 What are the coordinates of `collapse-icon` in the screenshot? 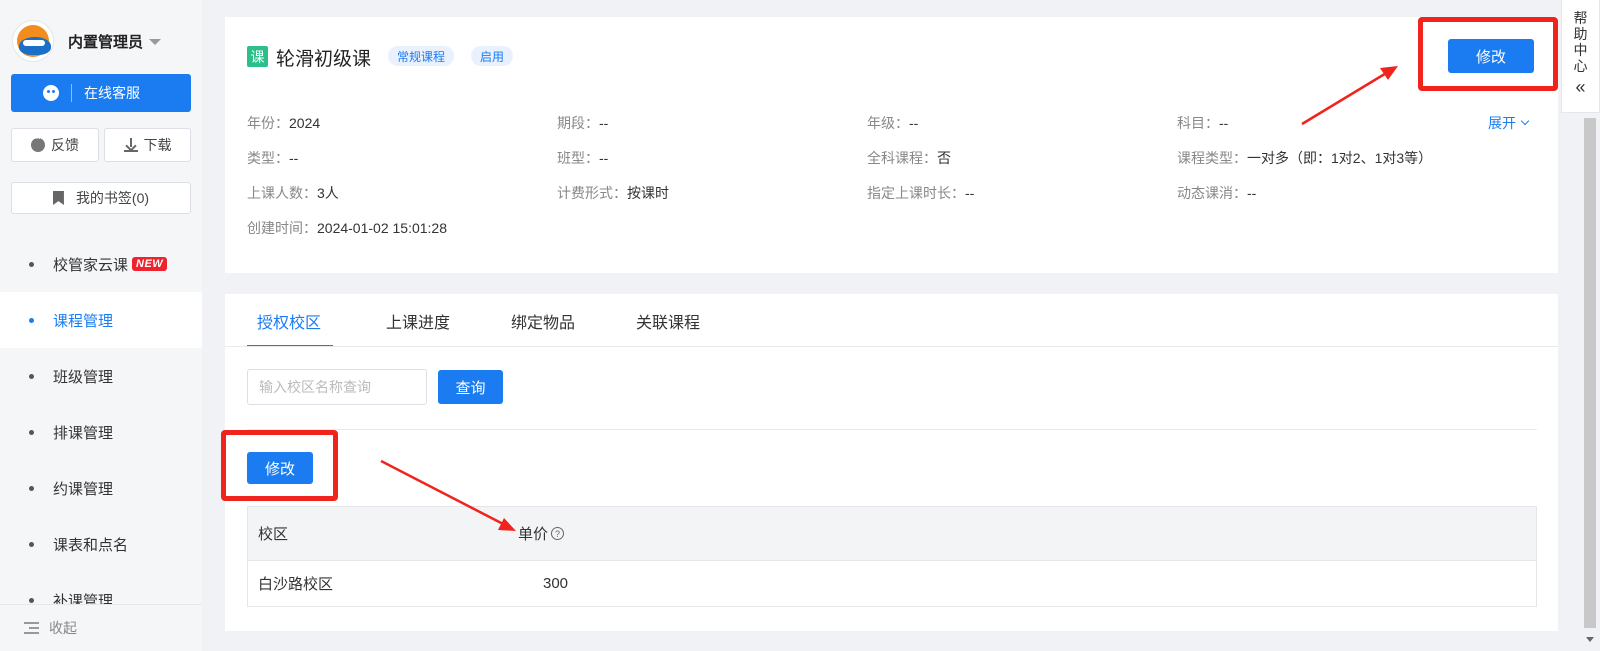 It's located at (31, 628).